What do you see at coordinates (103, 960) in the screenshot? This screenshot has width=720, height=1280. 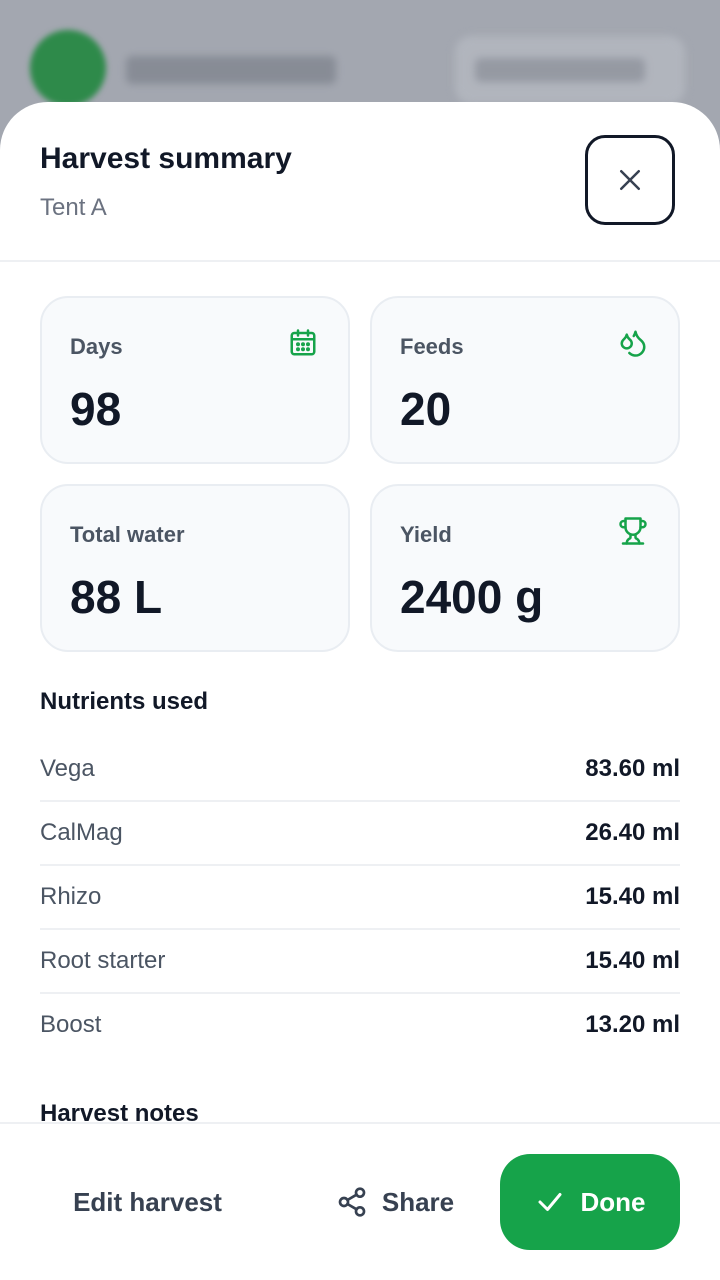 I see `nutrient-name: Root starter` at bounding box center [103, 960].